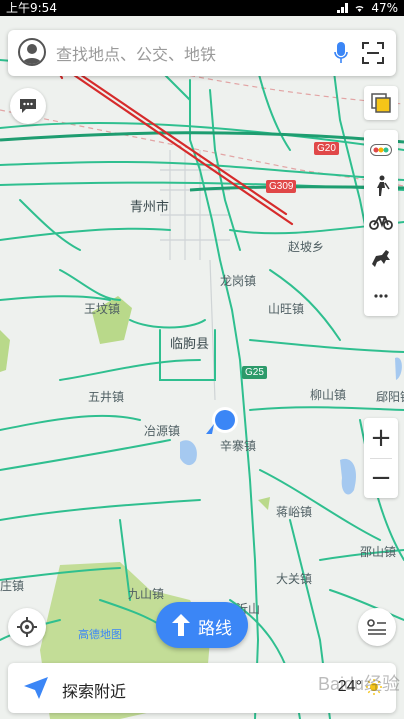 This screenshot has width=404, height=719. I want to click on list-icon, so click(376, 627).